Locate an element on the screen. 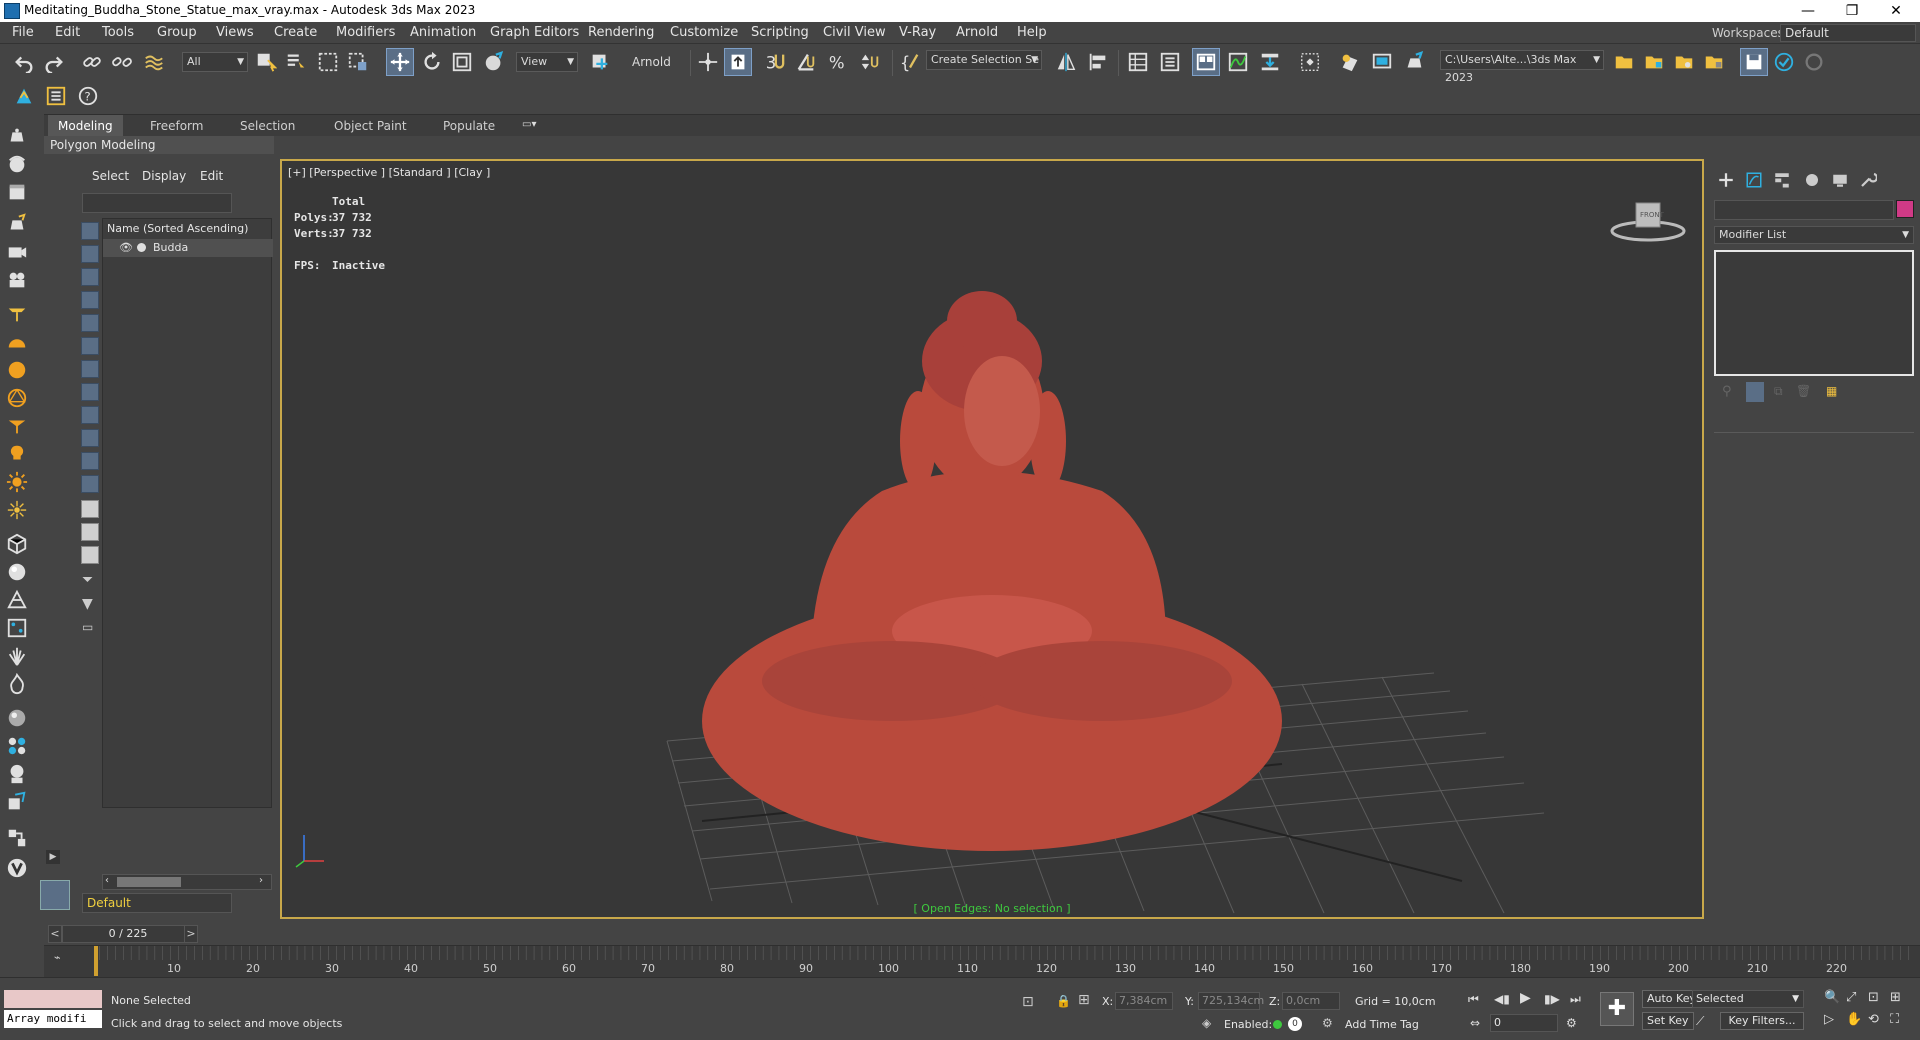 This screenshot has width=1920, height=1040. go-to-end-icon: ⏭ is located at coordinates (1575, 999).